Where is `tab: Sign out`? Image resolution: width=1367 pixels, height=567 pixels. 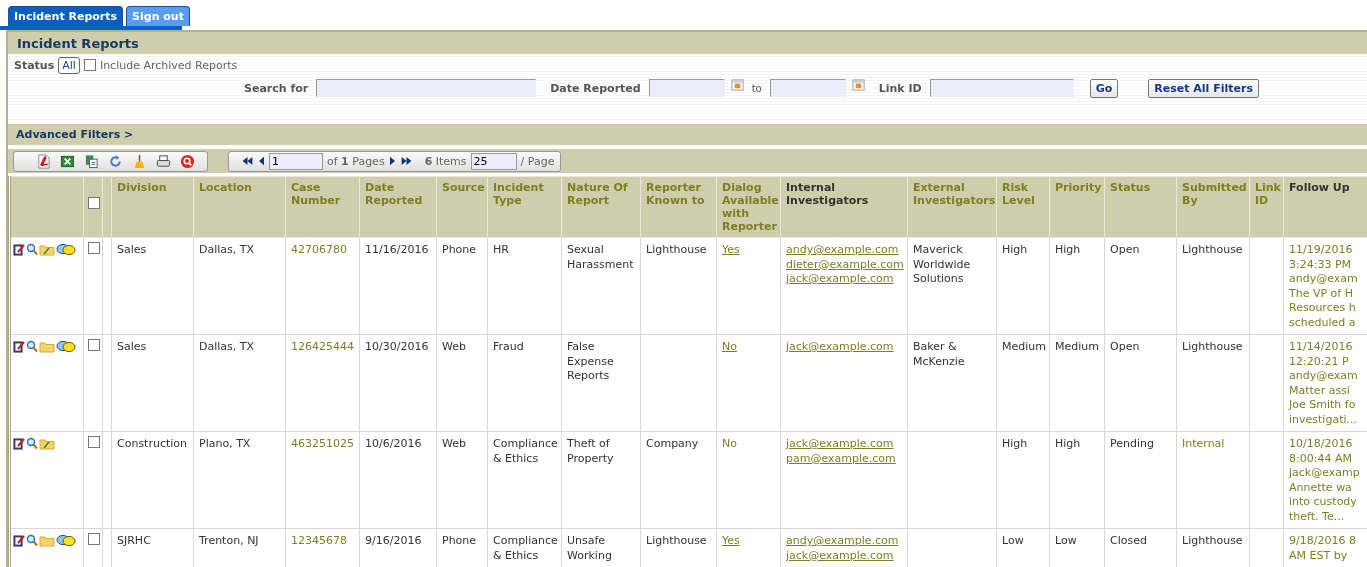 tab: Sign out is located at coordinates (158, 16).